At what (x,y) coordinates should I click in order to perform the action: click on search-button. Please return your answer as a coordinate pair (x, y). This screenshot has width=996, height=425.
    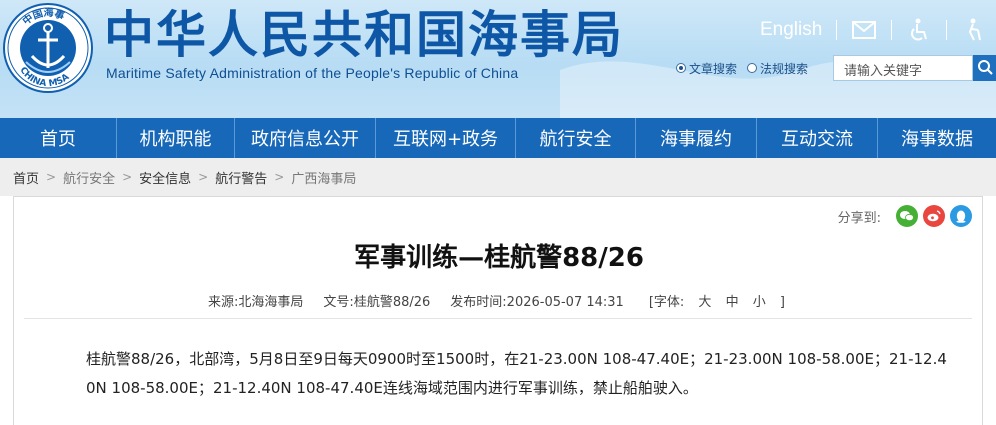
    Looking at the image, I should click on (984, 68).